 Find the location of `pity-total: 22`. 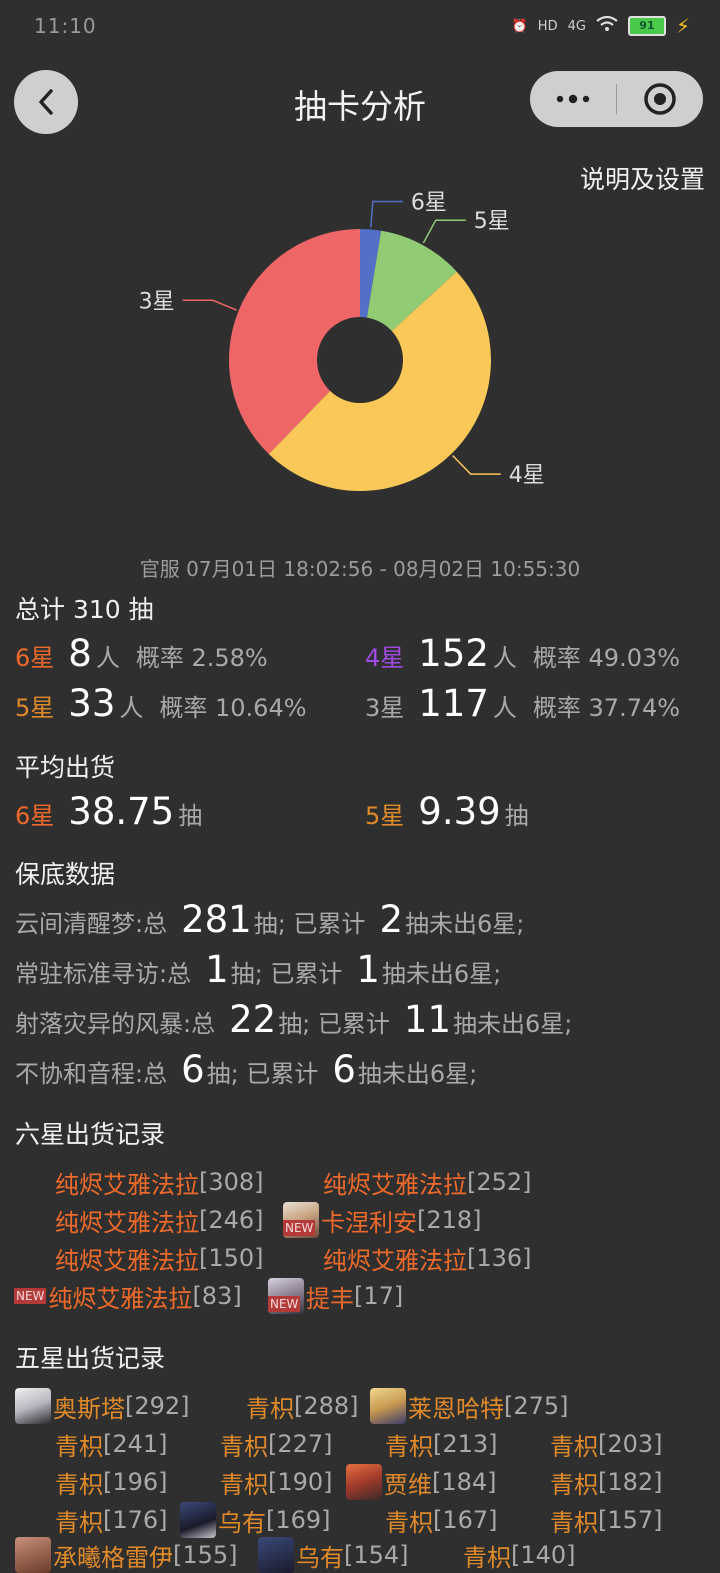

pity-total: 22 is located at coordinates (253, 1019).